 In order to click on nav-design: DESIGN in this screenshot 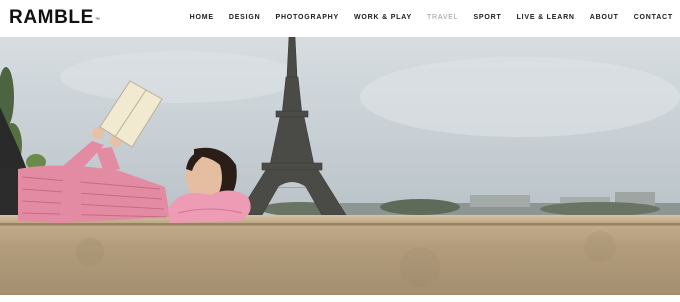, I will do `click(245, 18)`.